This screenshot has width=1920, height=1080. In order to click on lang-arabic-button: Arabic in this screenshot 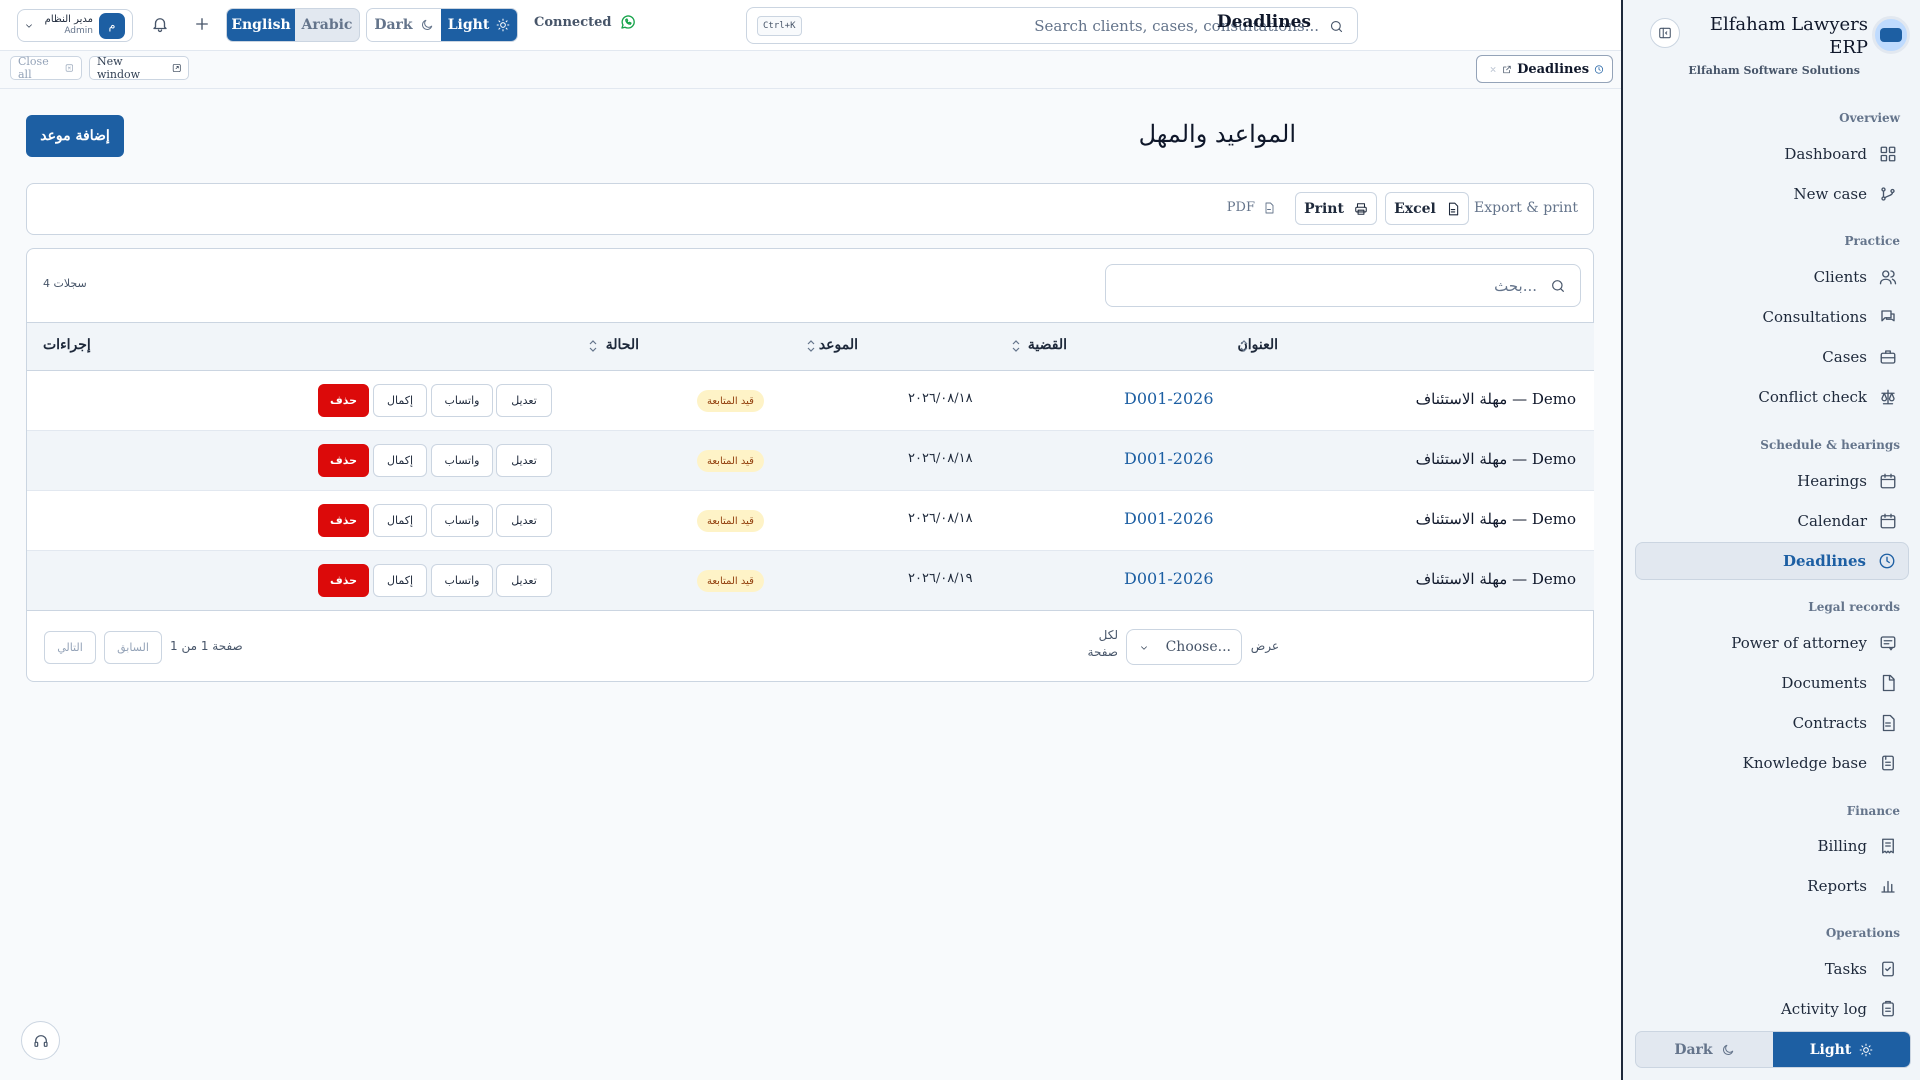, I will do `click(327, 25)`.